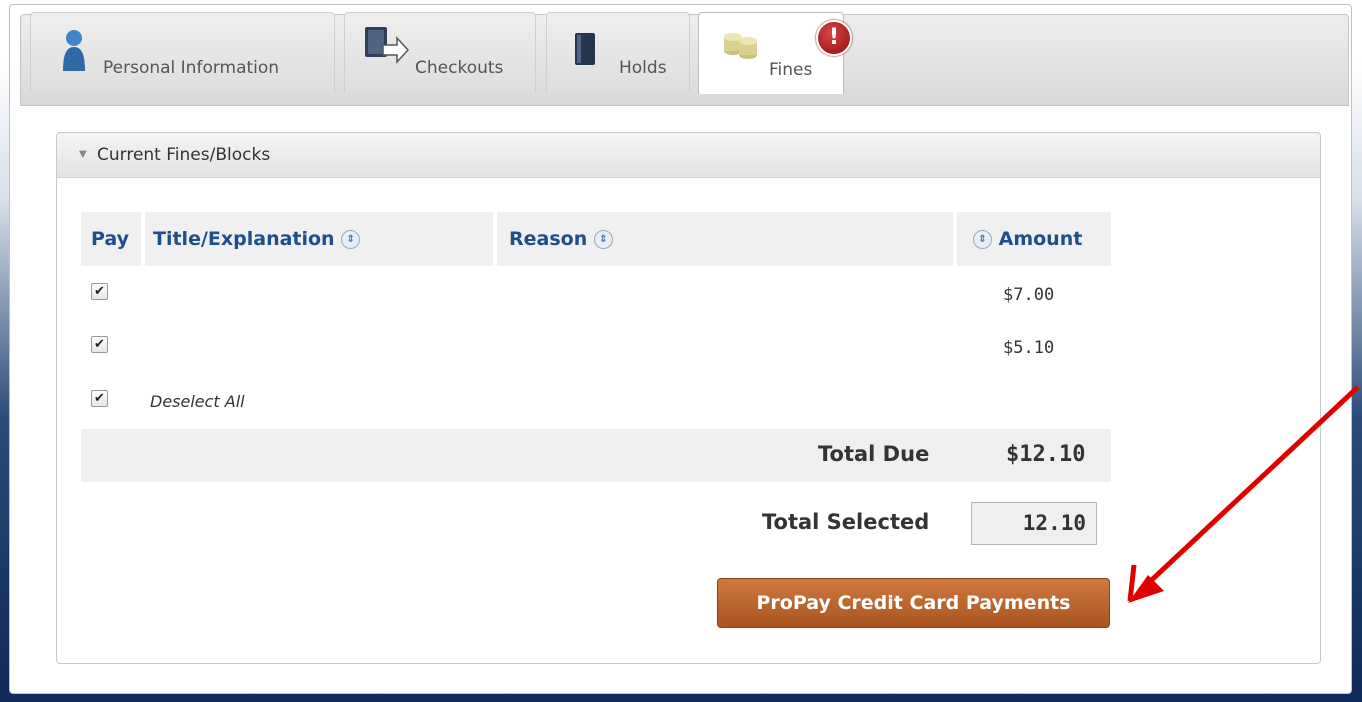  Describe the element at coordinates (459, 68) in the screenshot. I see `tab-label: Checkouts` at that location.